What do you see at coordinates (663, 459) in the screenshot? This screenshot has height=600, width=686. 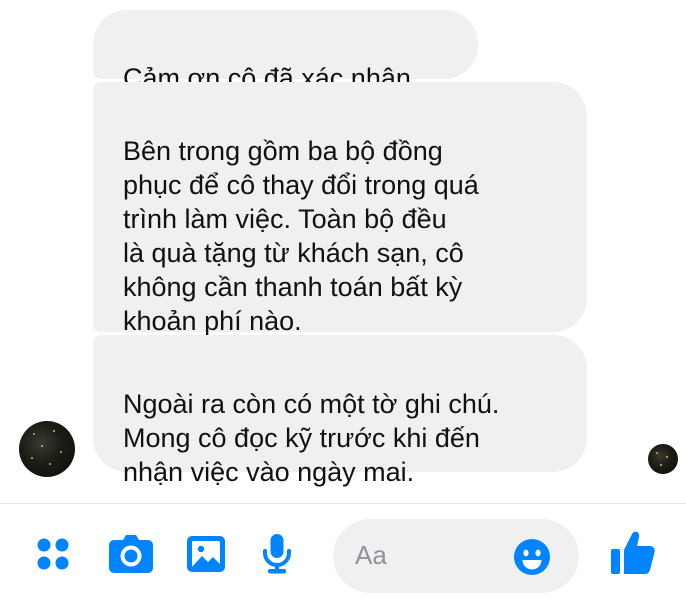 I see `seen-avatar` at bounding box center [663, 459].